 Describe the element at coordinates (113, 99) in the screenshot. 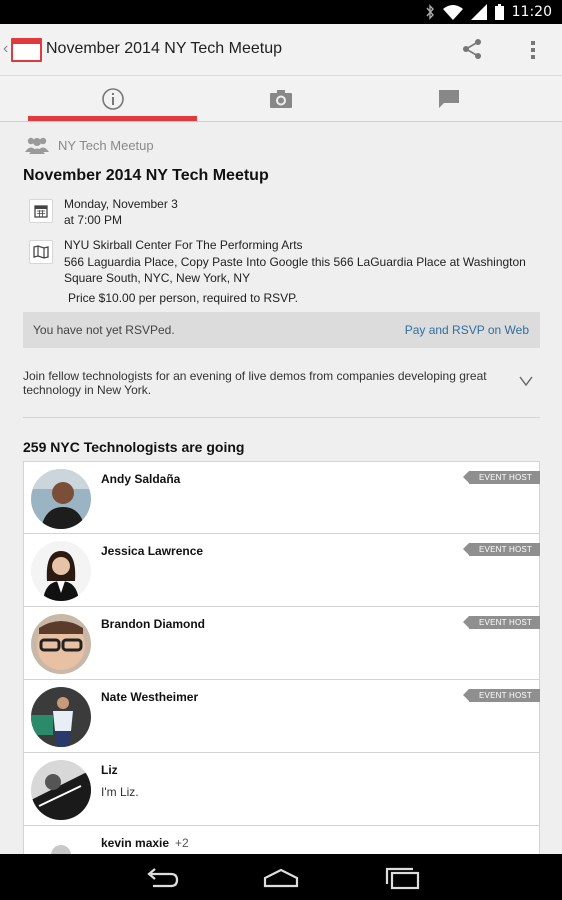

I see `info-icon` at that location.